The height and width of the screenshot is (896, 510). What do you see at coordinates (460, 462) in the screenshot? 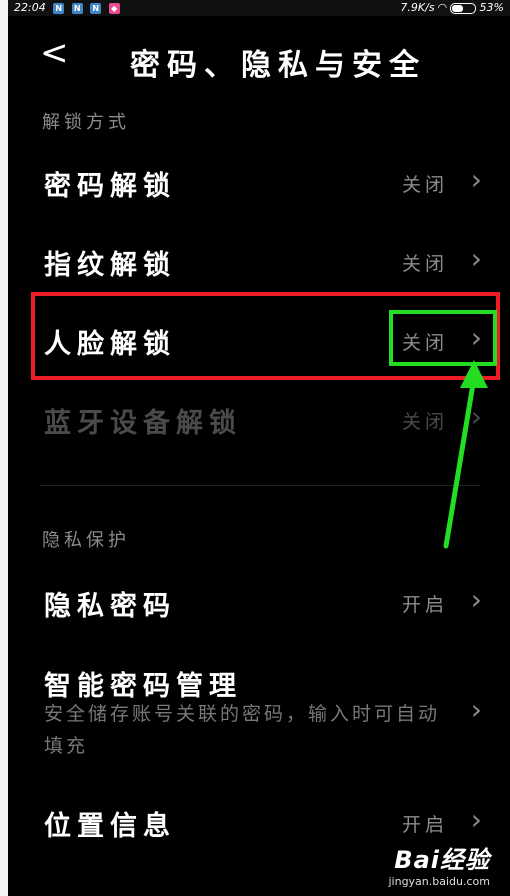
I see `arrow-shaft` at bounding box center [460, 462].